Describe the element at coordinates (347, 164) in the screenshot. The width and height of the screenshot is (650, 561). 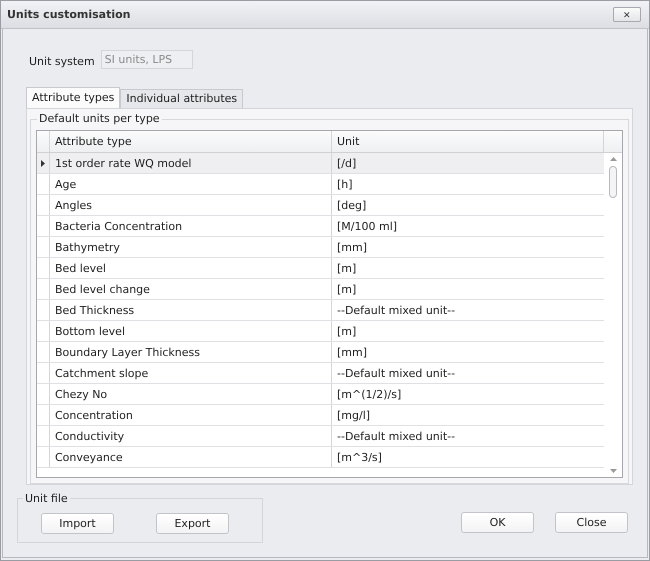
I see `table-cell-text: [/d]` at that location.